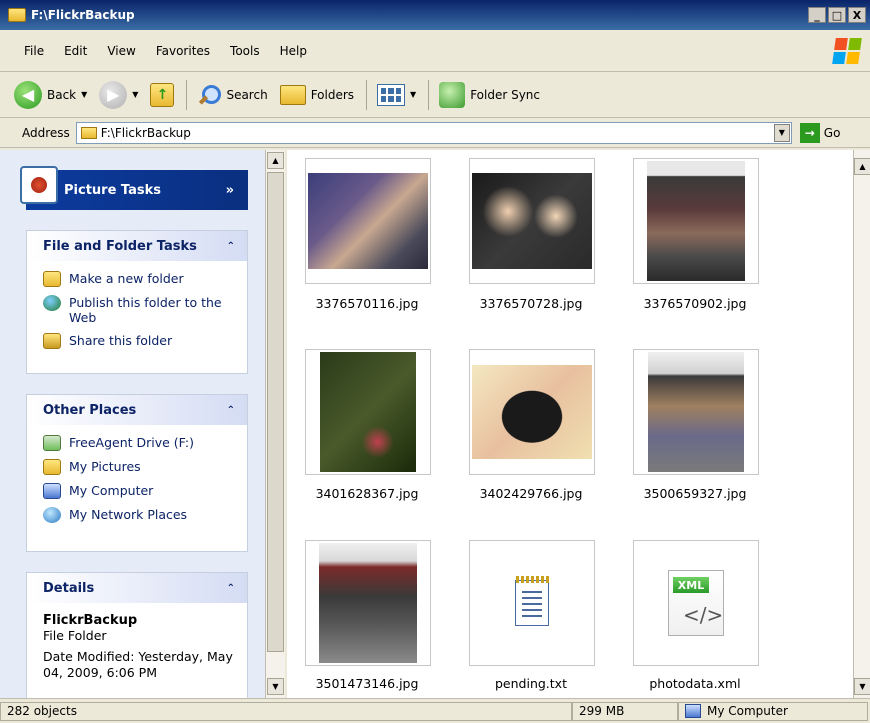 The height and width of the screenshot is (723, 870). I want to click on file-thumbnail: XML </>, so click(696, 603).